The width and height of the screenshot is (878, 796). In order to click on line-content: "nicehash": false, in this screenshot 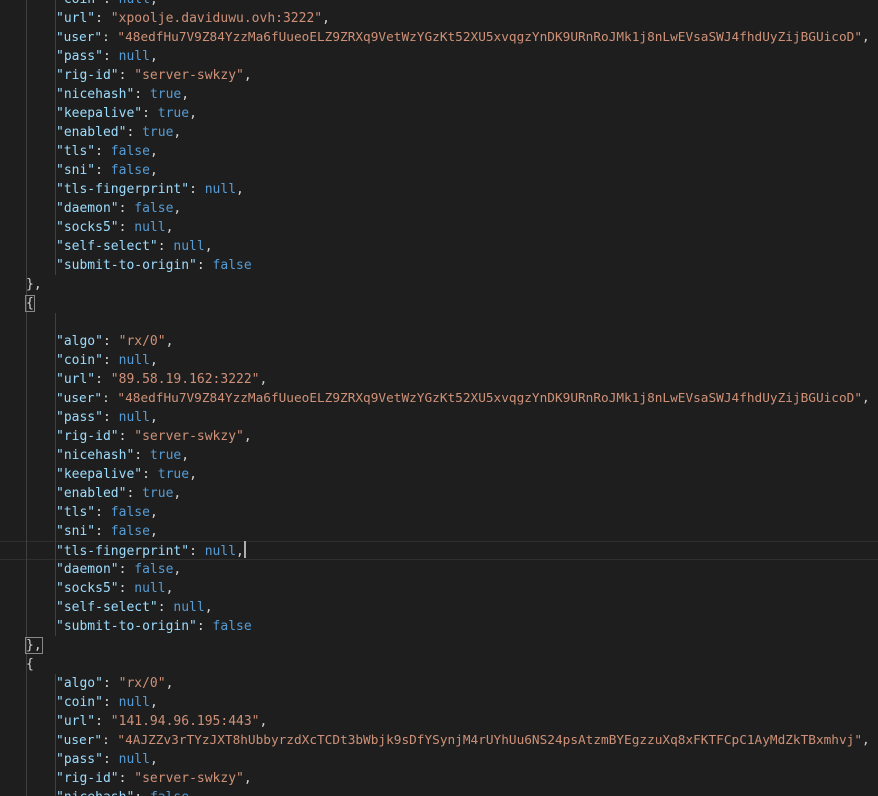, I will do `click(126, 792)`.